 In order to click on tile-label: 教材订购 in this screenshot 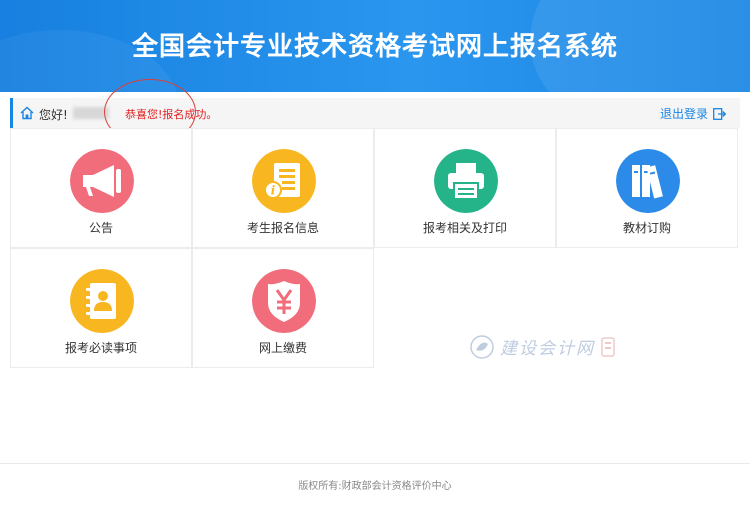, I will do `click(647, 227)`.